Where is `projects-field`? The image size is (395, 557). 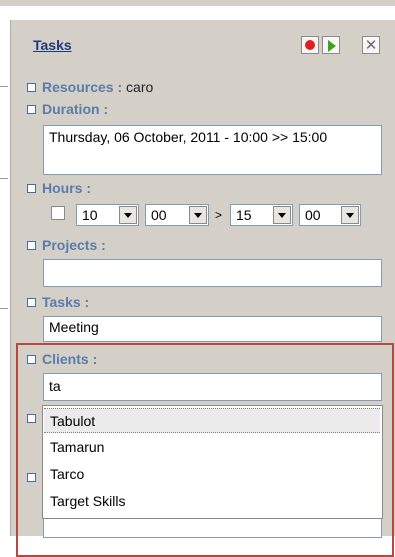
projects-field is located at coordinates (212, 273).